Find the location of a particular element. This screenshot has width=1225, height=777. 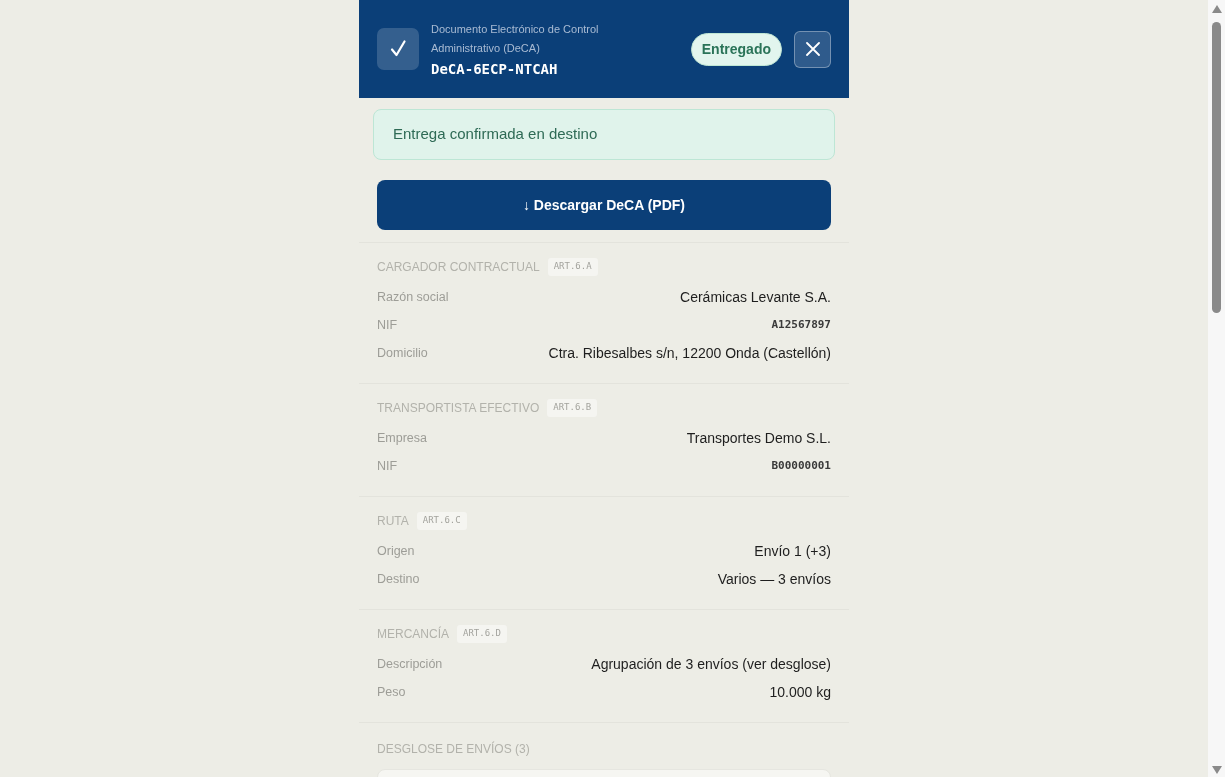

close-button is located at coordinates (812, 49).